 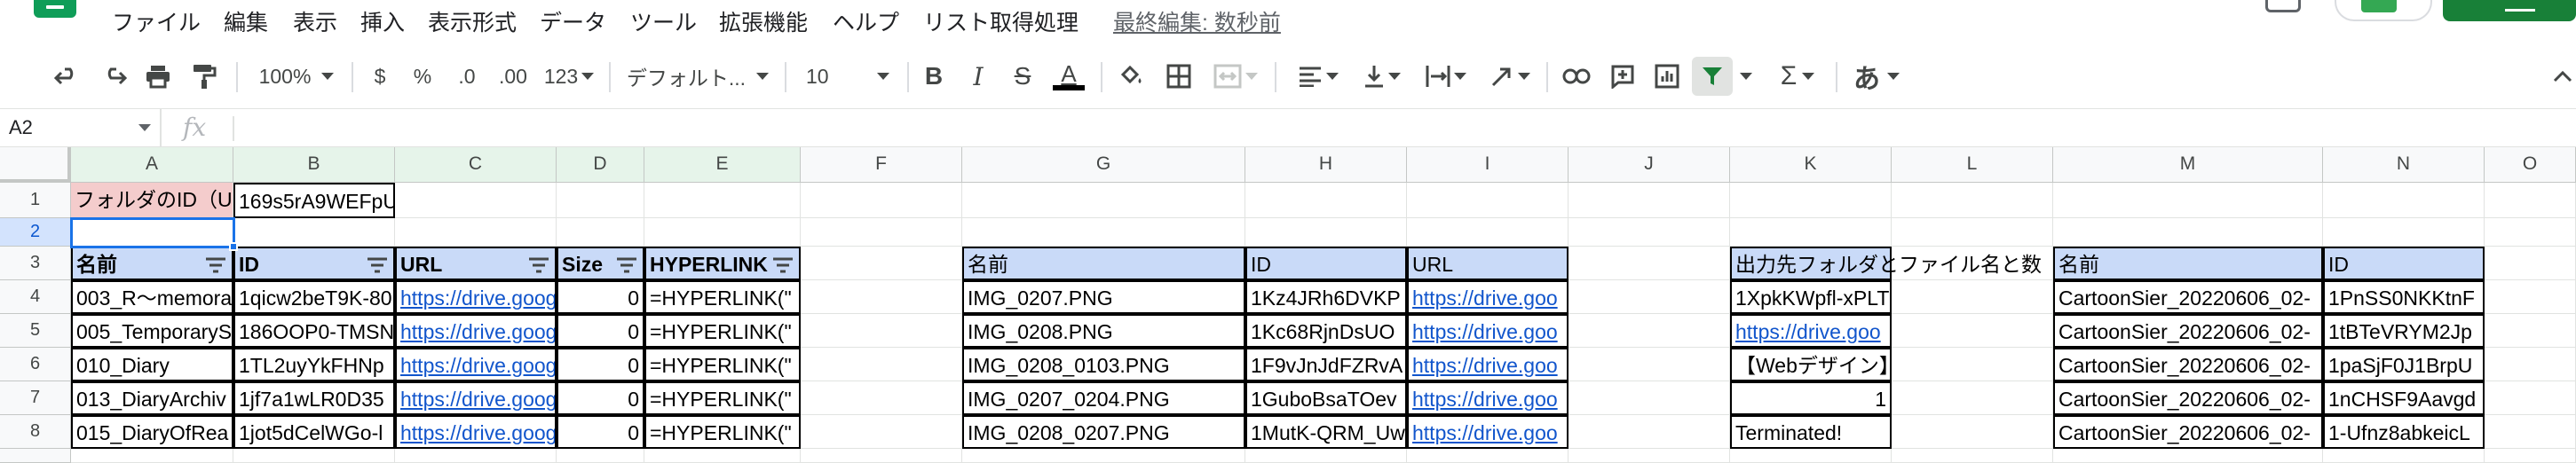 I want to click on col-header-a: A, so click(x=152, y=165).